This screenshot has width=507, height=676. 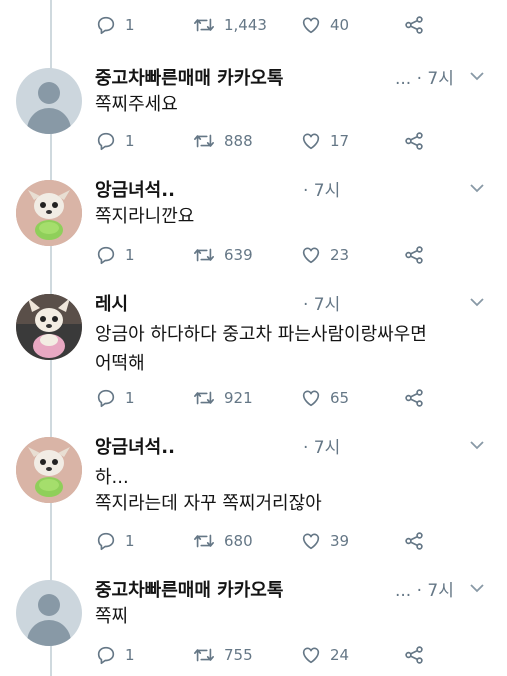 What do you see at coordinates (324, 25) in the screenshot?
I see `like-button: 40` at bounding box center [324, 25].